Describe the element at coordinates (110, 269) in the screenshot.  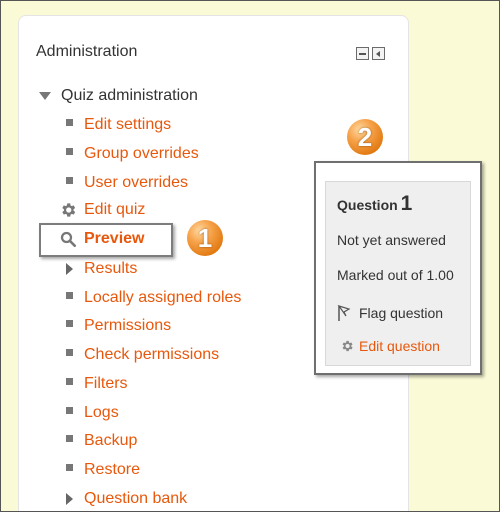
I see `menu-item-label: Results` at that location.